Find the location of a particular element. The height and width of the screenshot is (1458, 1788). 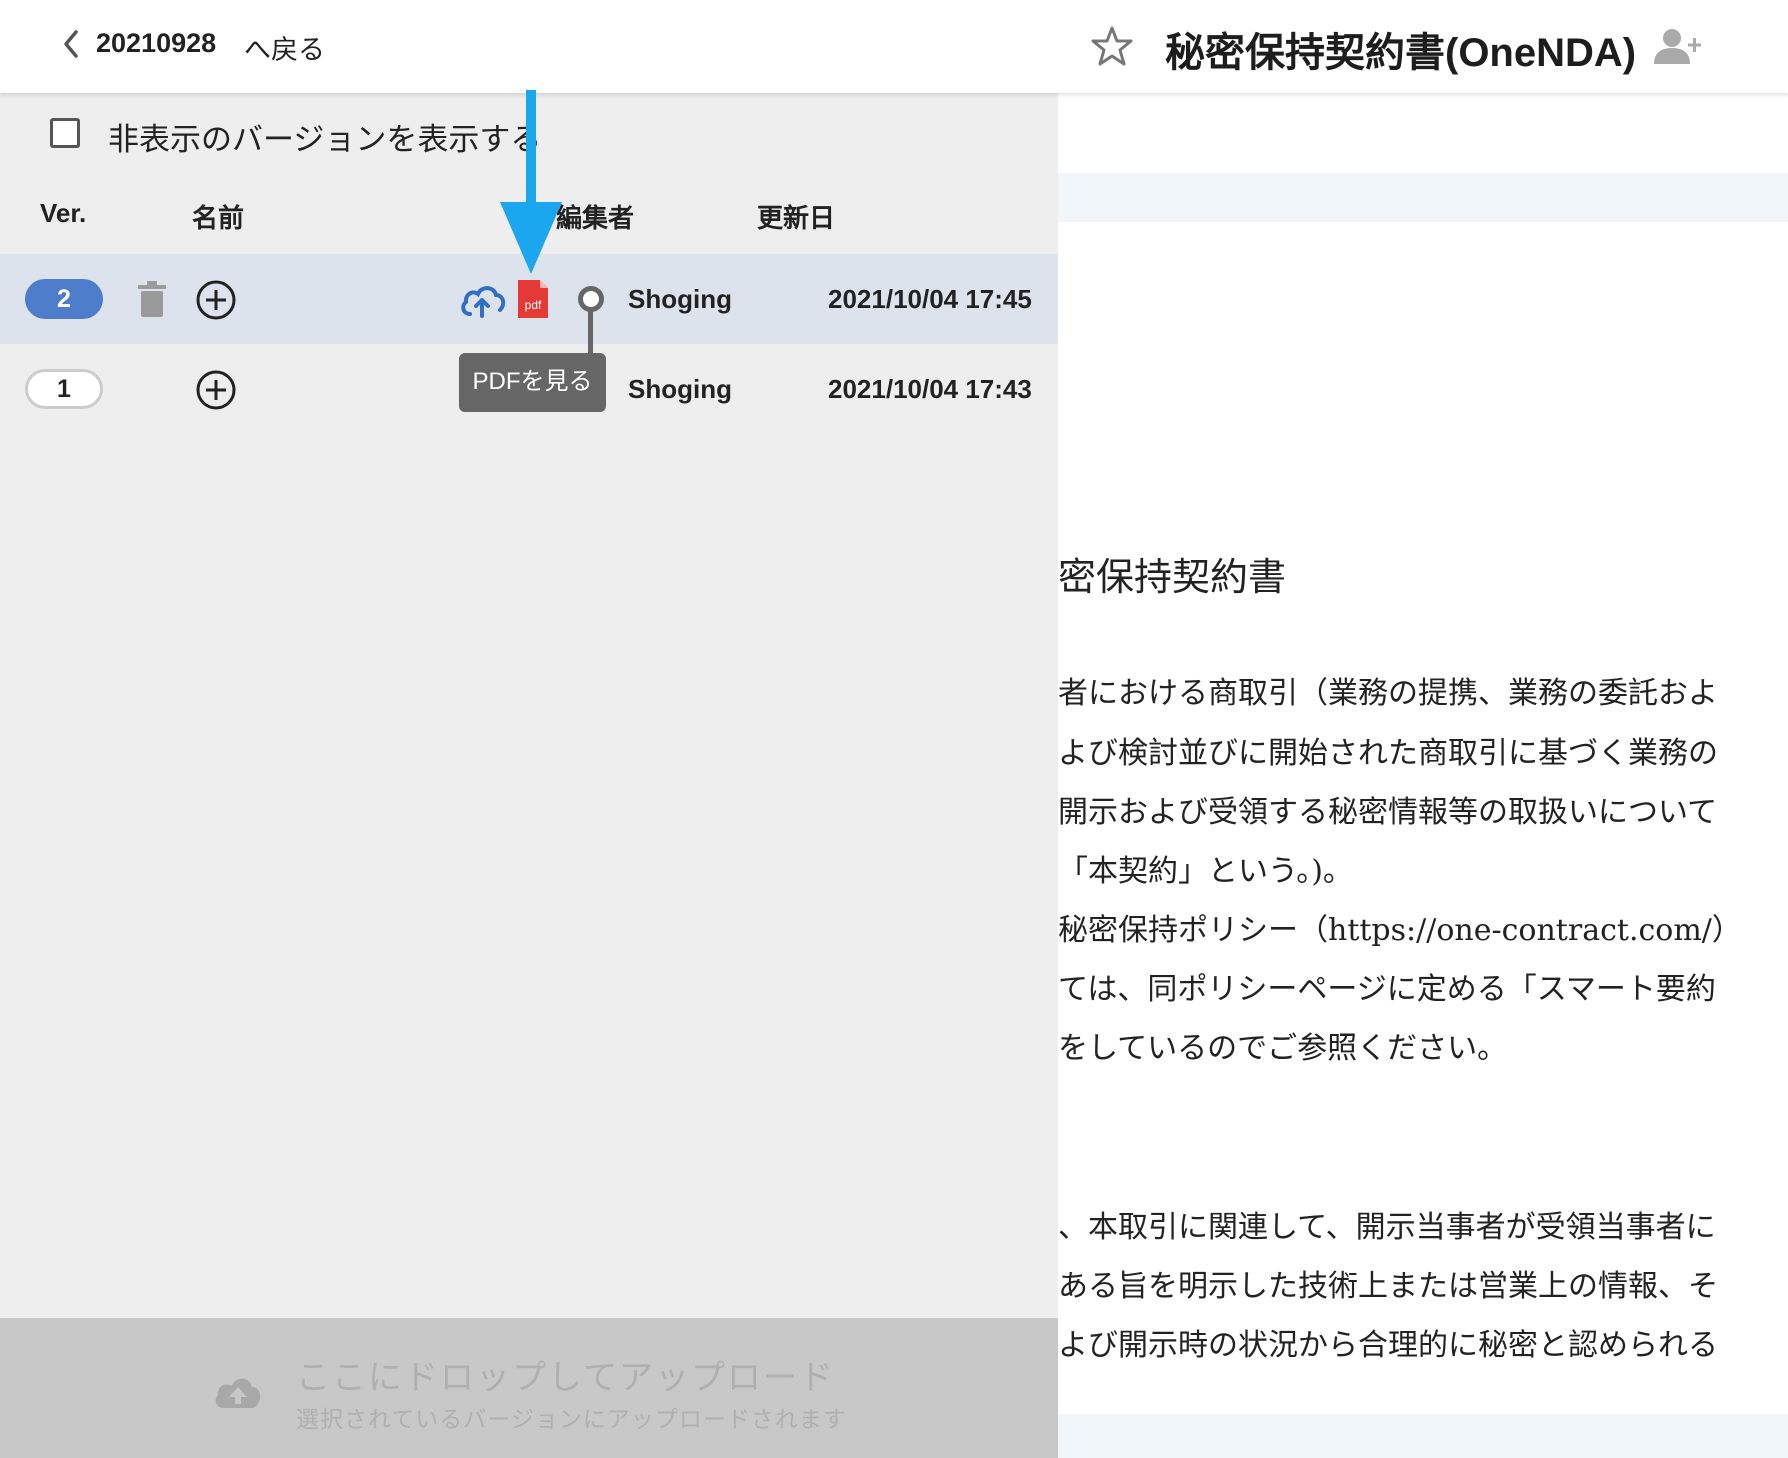

trash-icon is located at coordinates (152, 299).